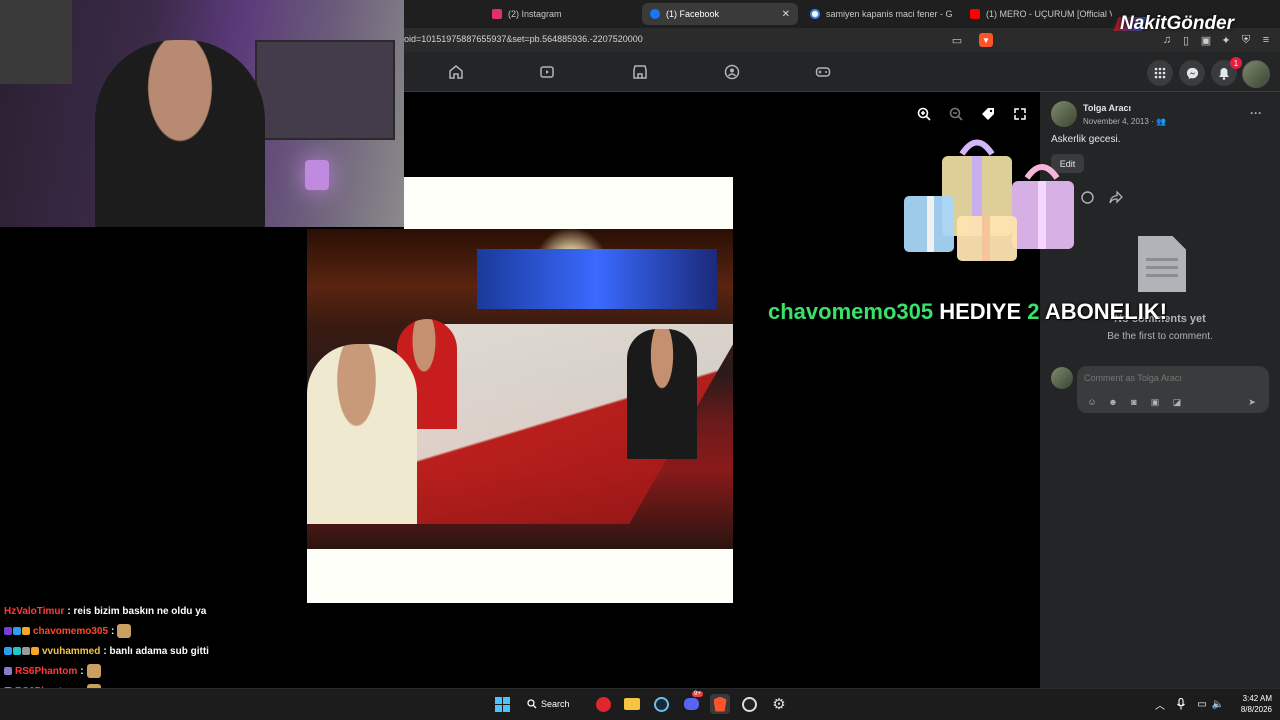  Describe the element at coordinates (70, 631) in the screenshot. I see `chat-username: chavomemo305` at that location.